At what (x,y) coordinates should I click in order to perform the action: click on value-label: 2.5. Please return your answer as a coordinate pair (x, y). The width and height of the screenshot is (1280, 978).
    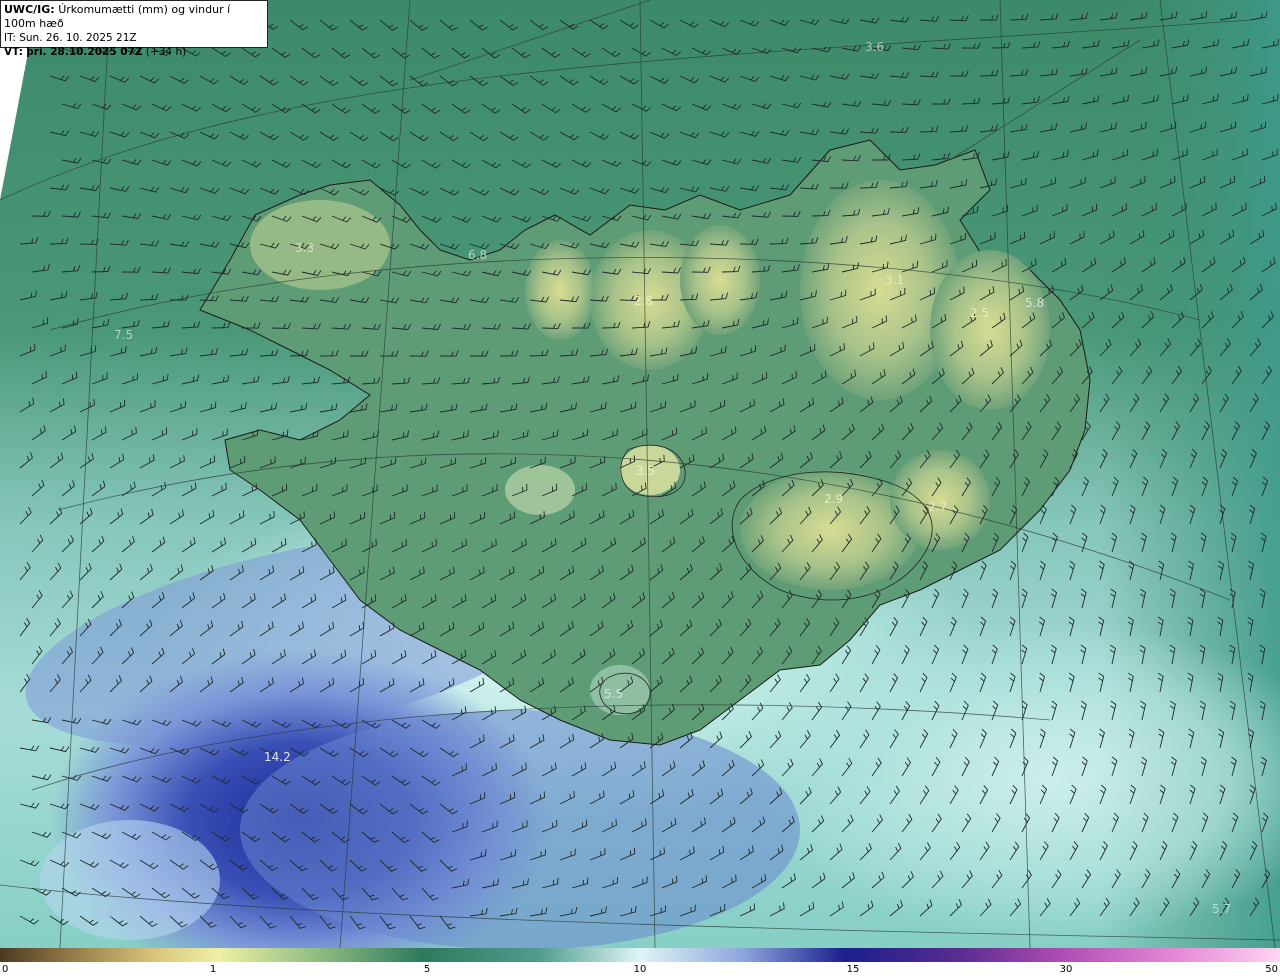
    Looking at the image, I should click on (979, 313).